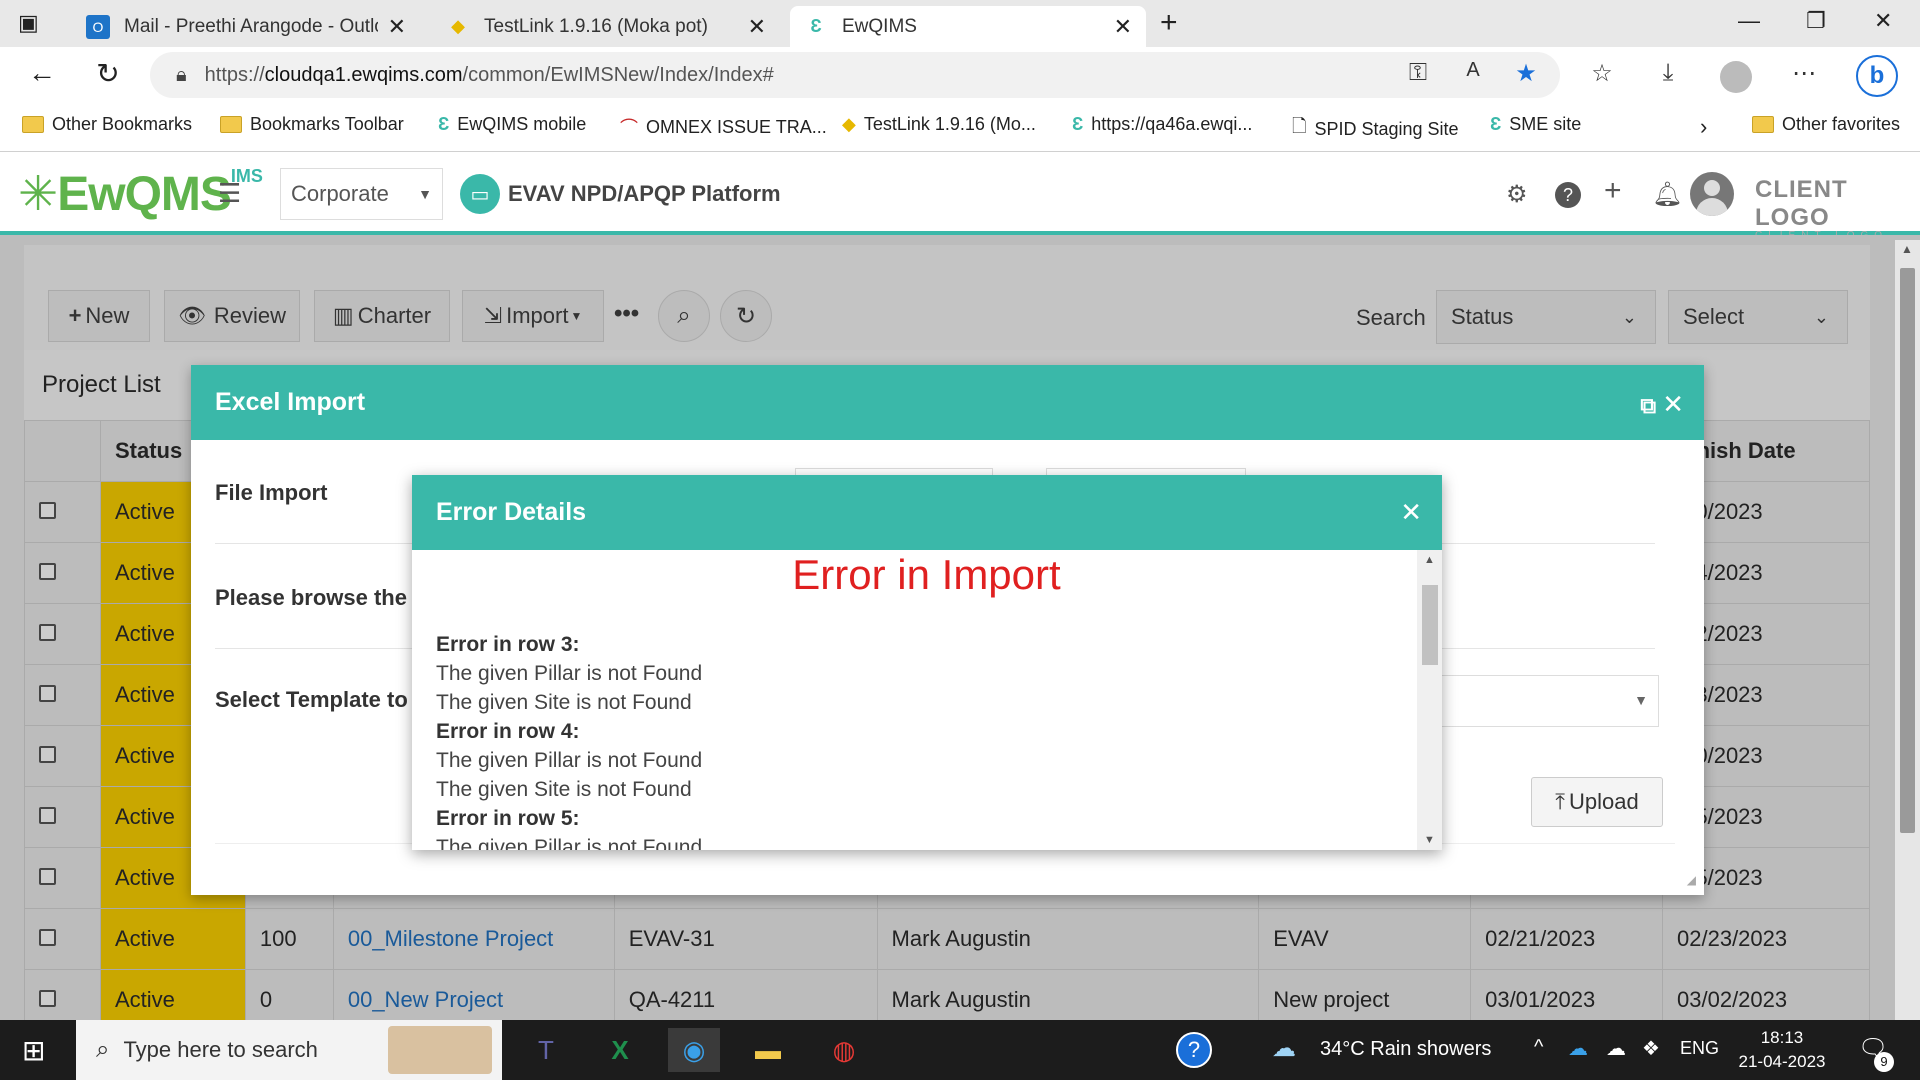 This screenshot has width=1920, height=1080. I want to click on corporate-select: Corporate ▼, so click(361, 194).